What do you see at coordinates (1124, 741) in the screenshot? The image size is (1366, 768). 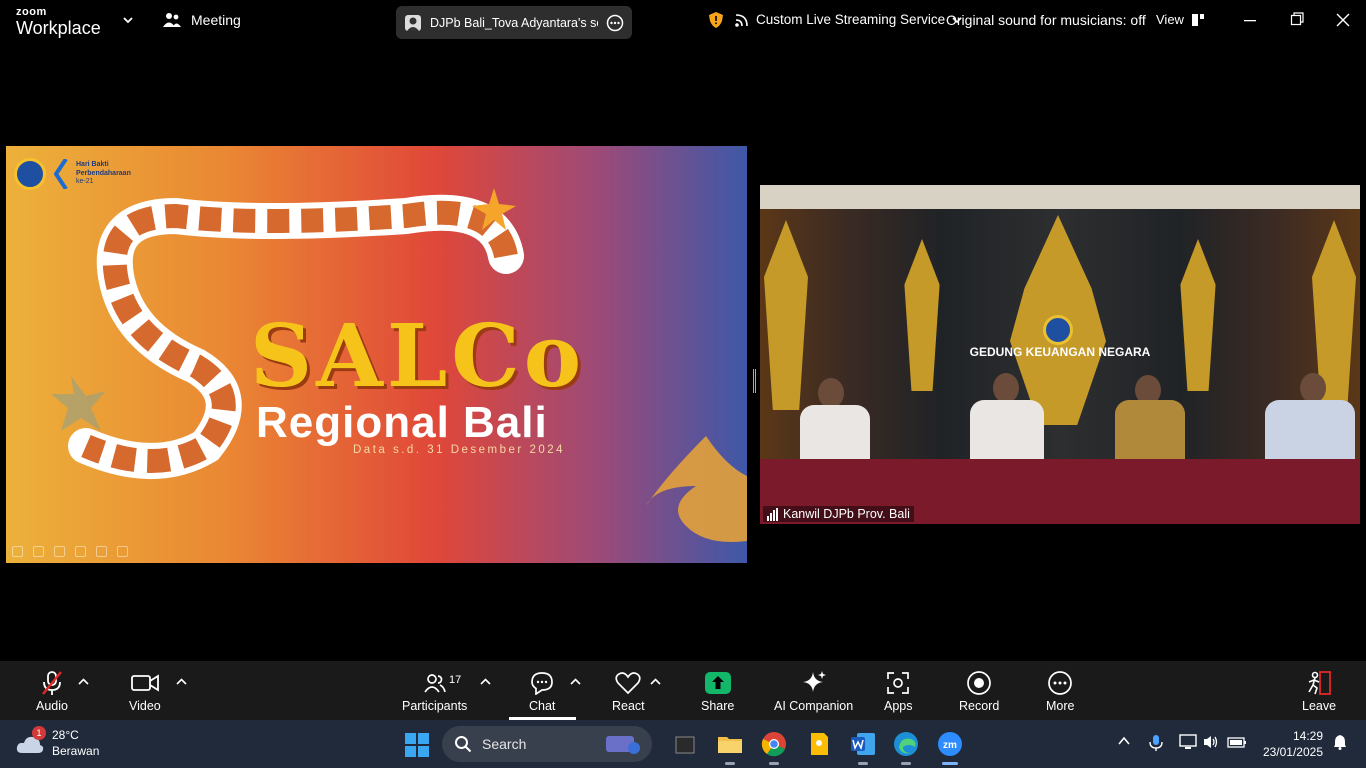 I see `show-hidden-icons-chevron-icon` at bounding box center [1124, 741].